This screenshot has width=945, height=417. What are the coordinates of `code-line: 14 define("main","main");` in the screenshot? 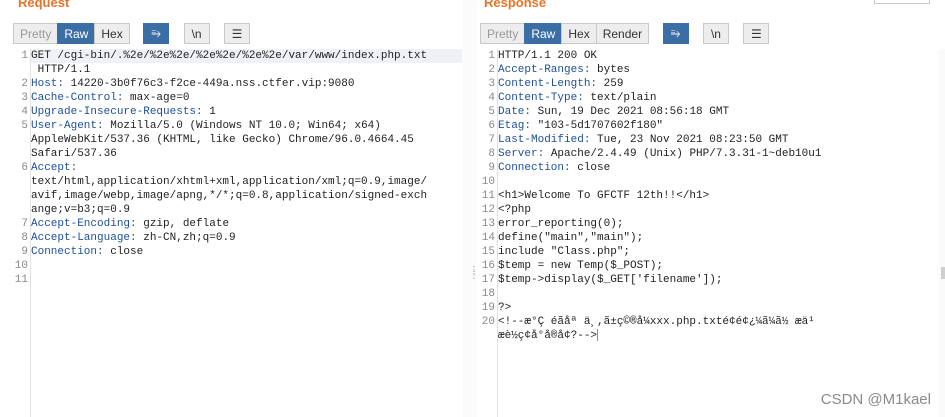 It's located at (713, 238).